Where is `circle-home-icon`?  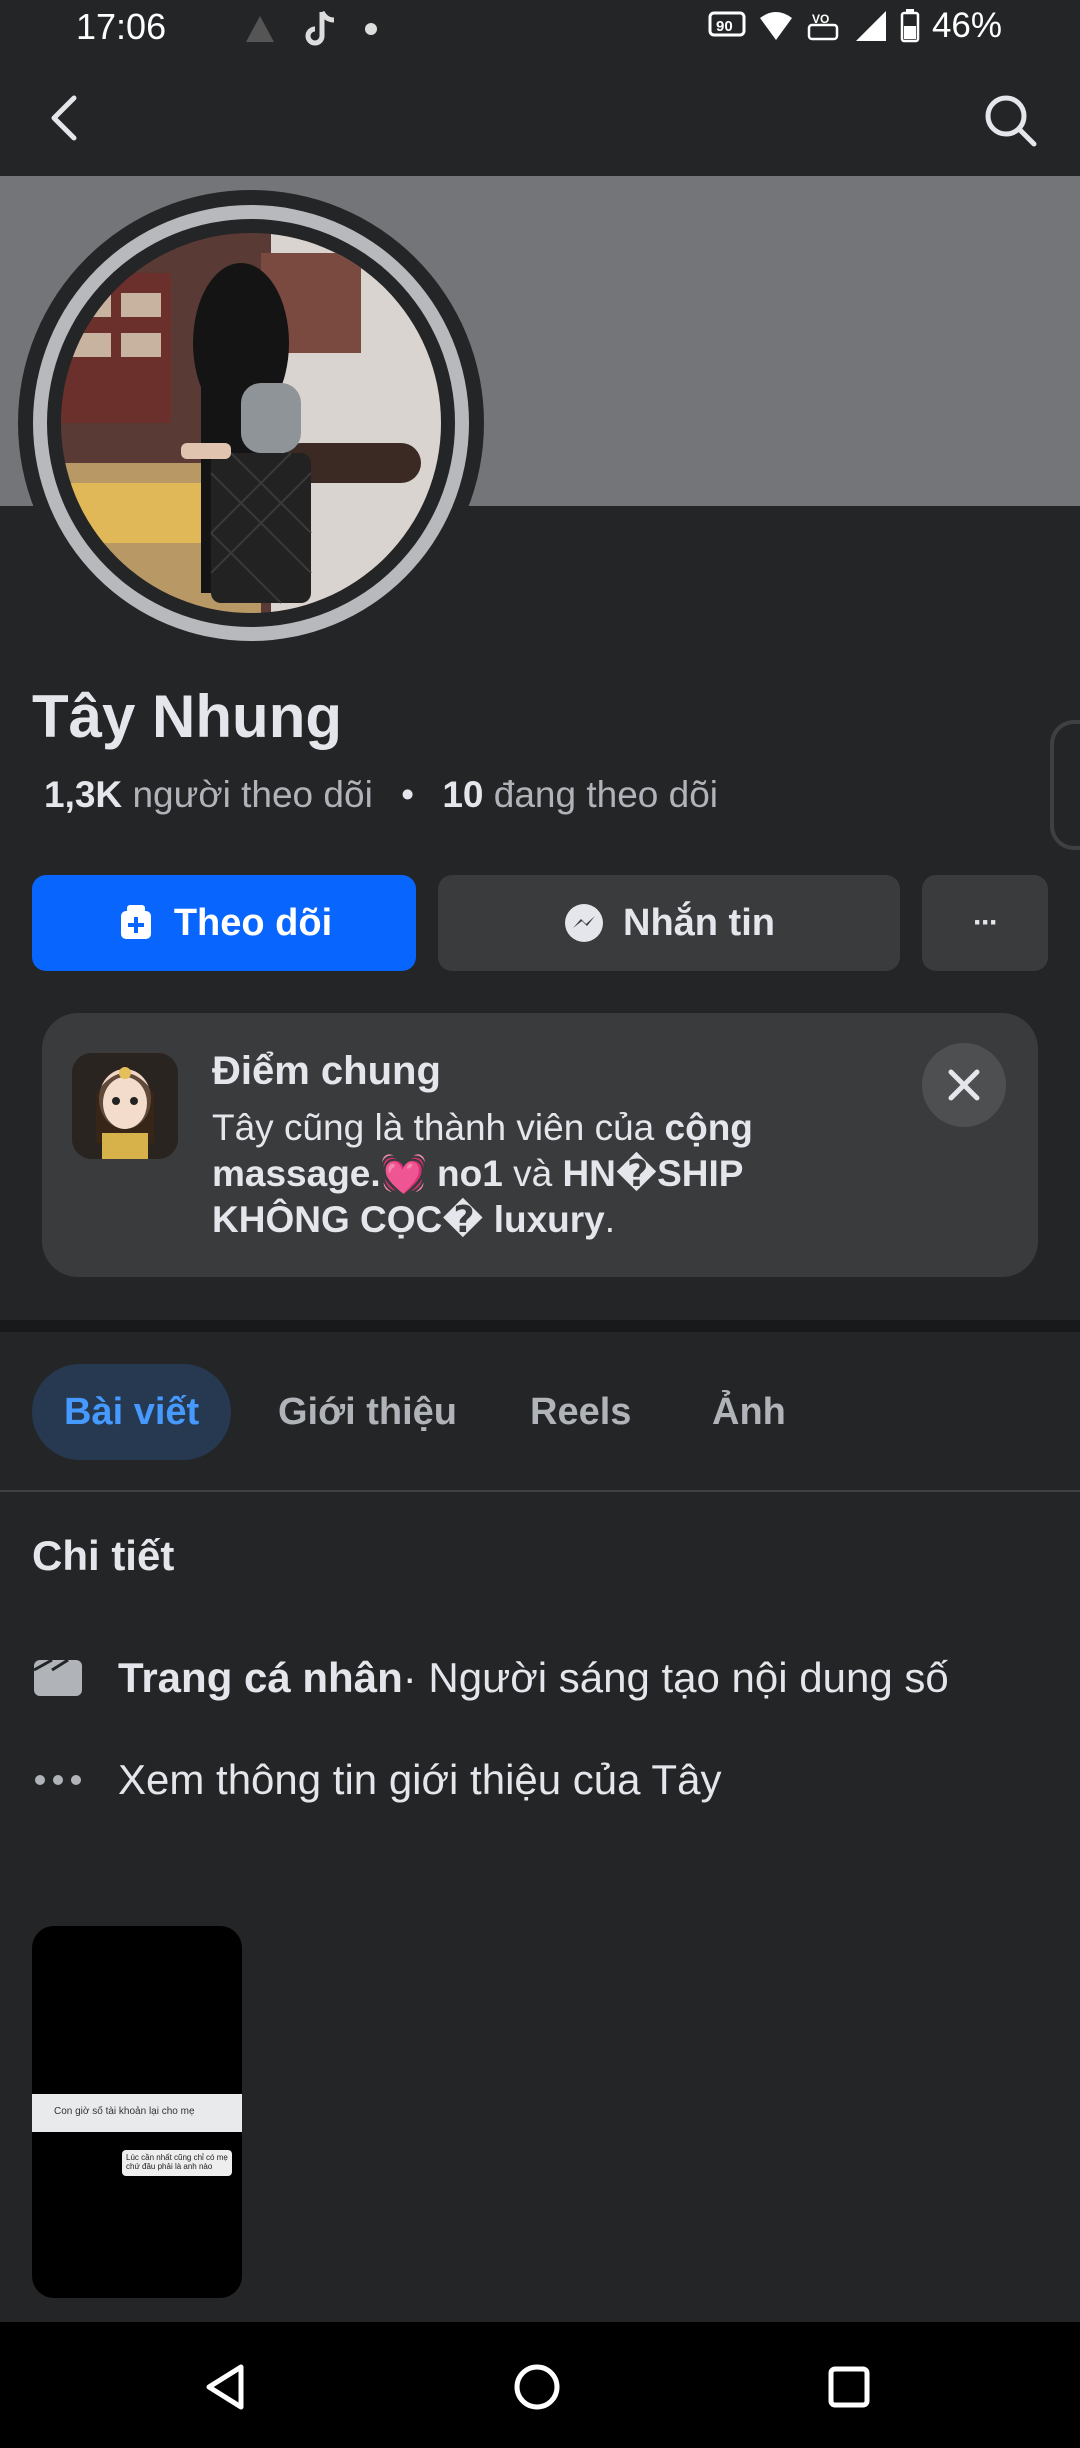 circle-home-icon is located at coordinates (537, 2387).